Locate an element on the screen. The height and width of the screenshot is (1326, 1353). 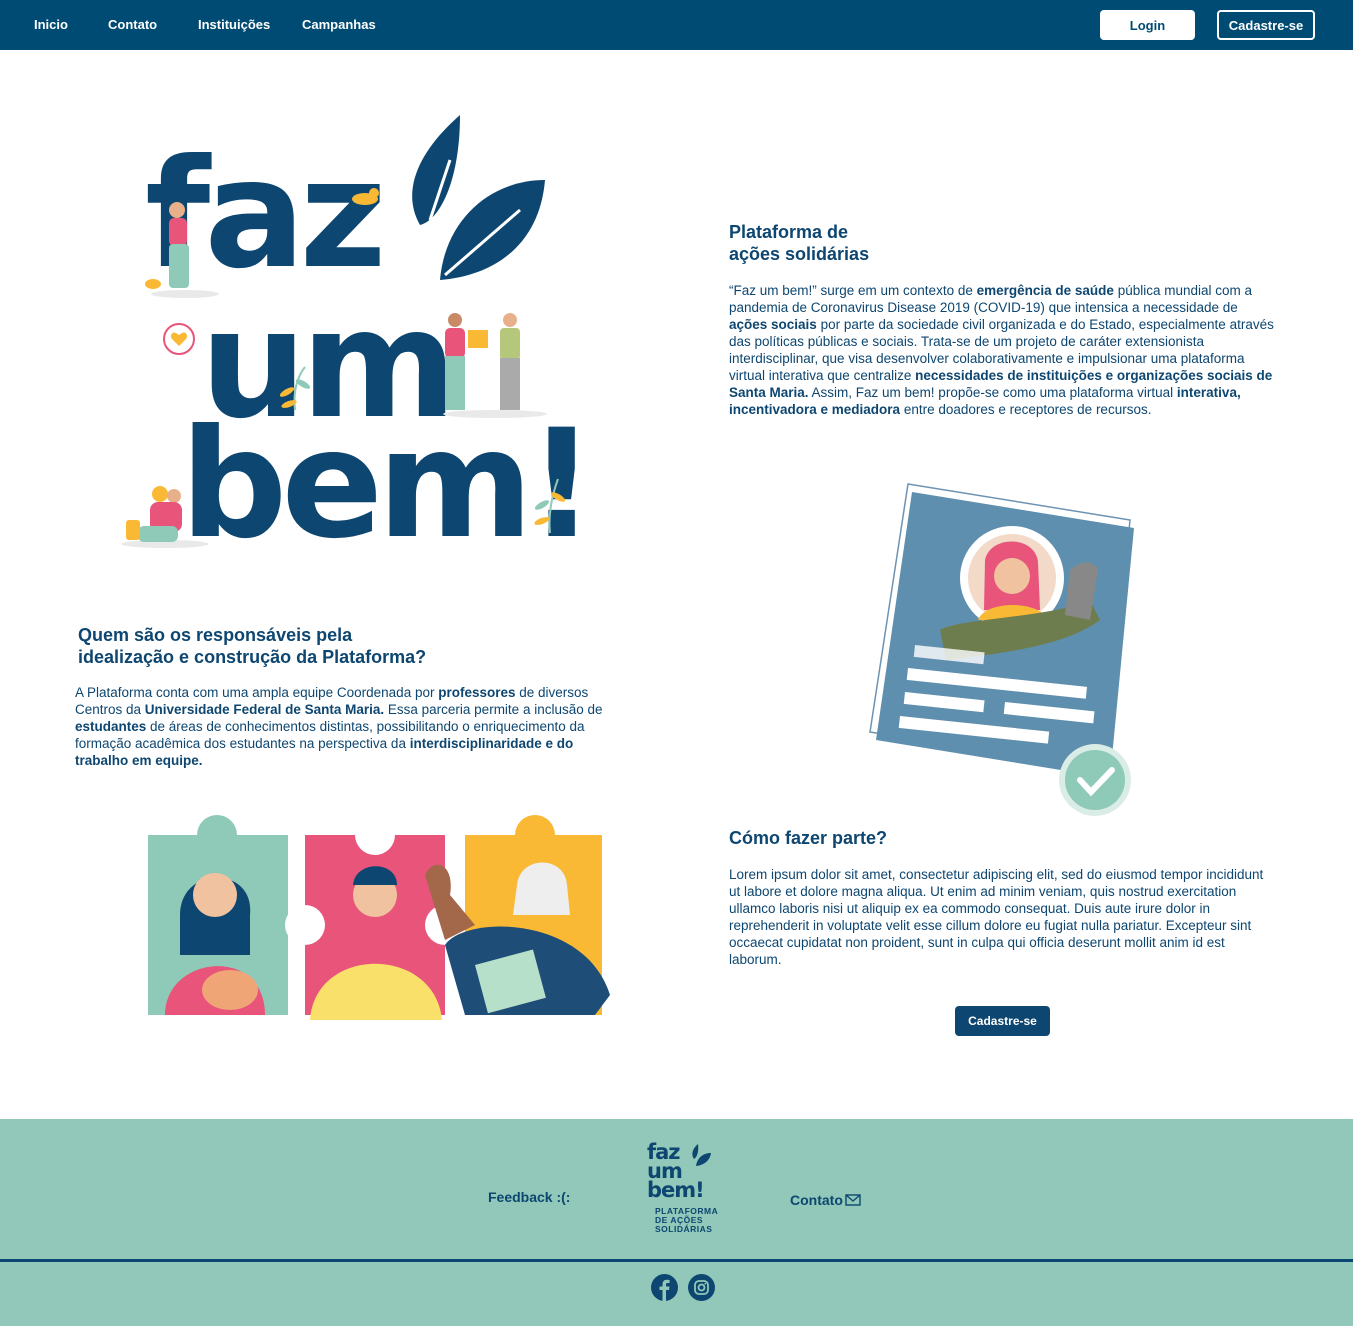
nav-link-contato: Contato is located at coordinates (132, 24).